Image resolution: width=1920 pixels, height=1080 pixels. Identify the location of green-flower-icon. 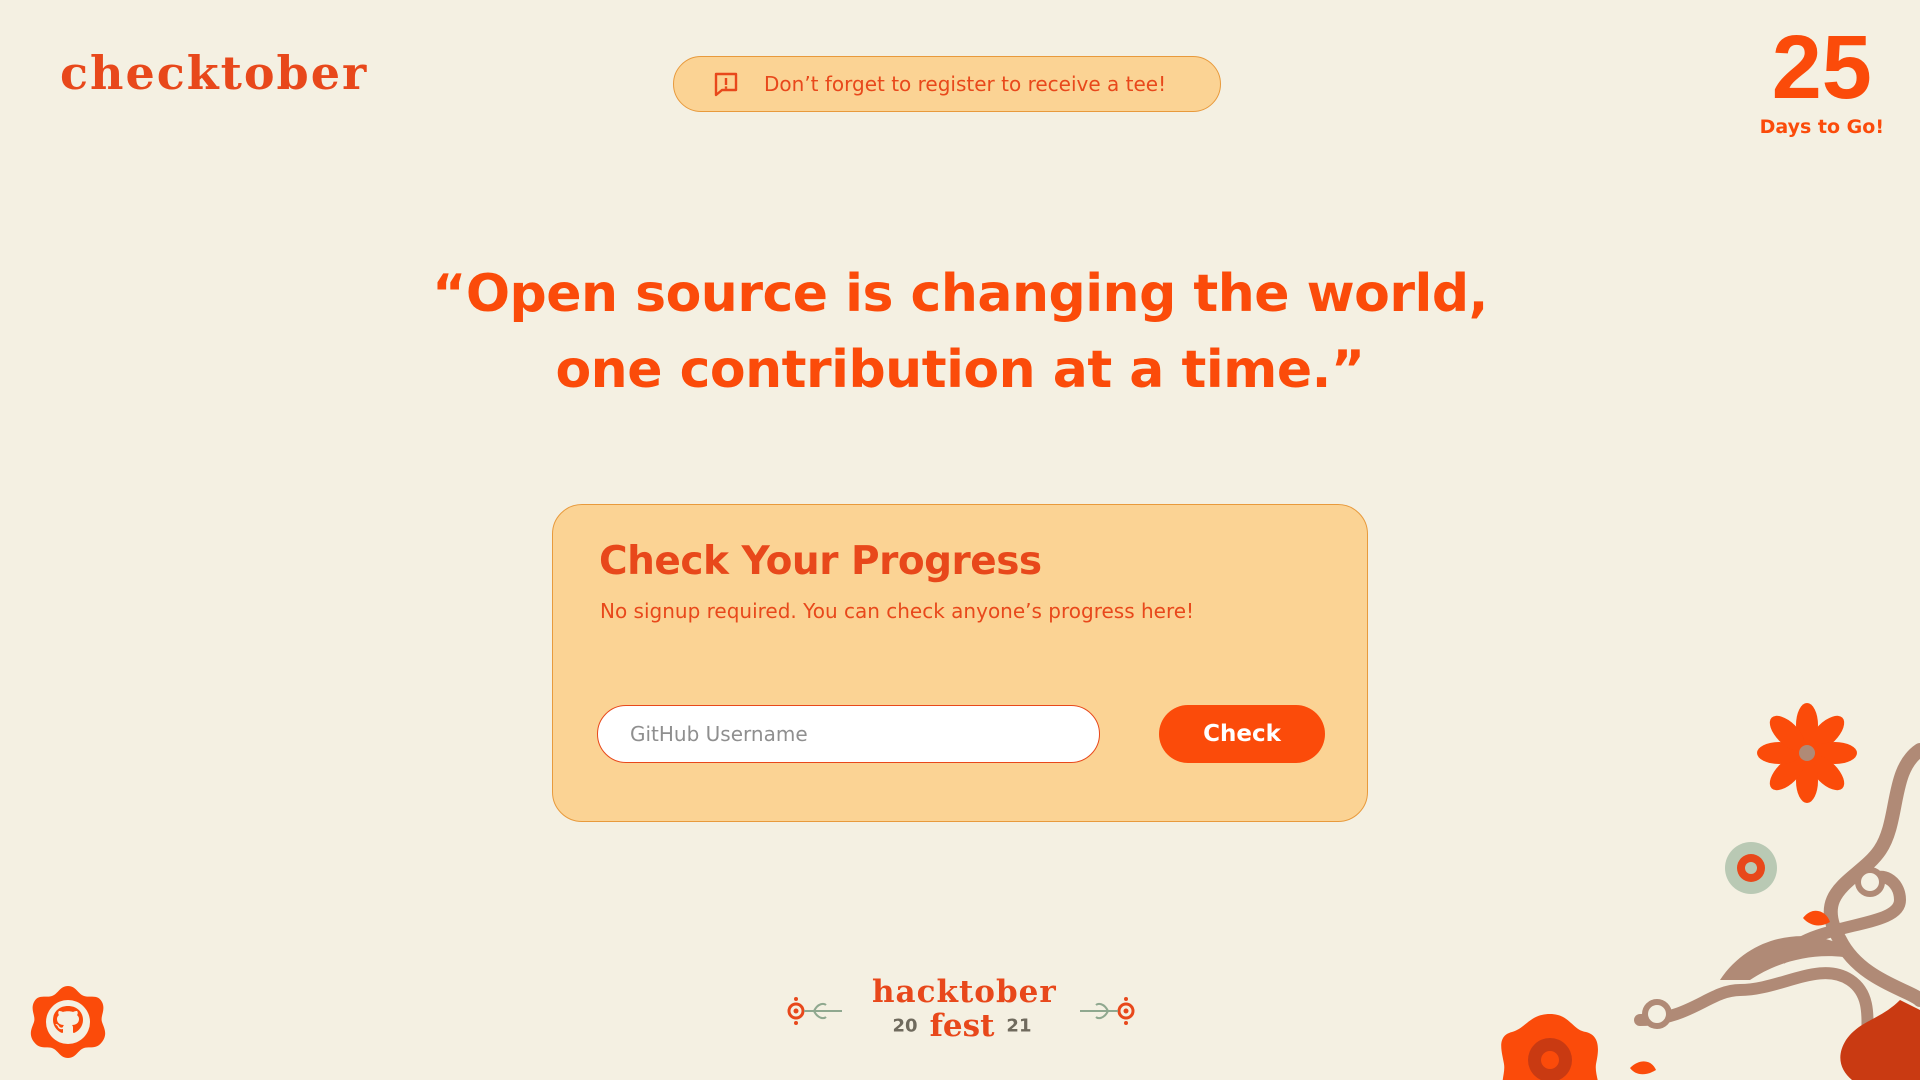
(1751, 868).